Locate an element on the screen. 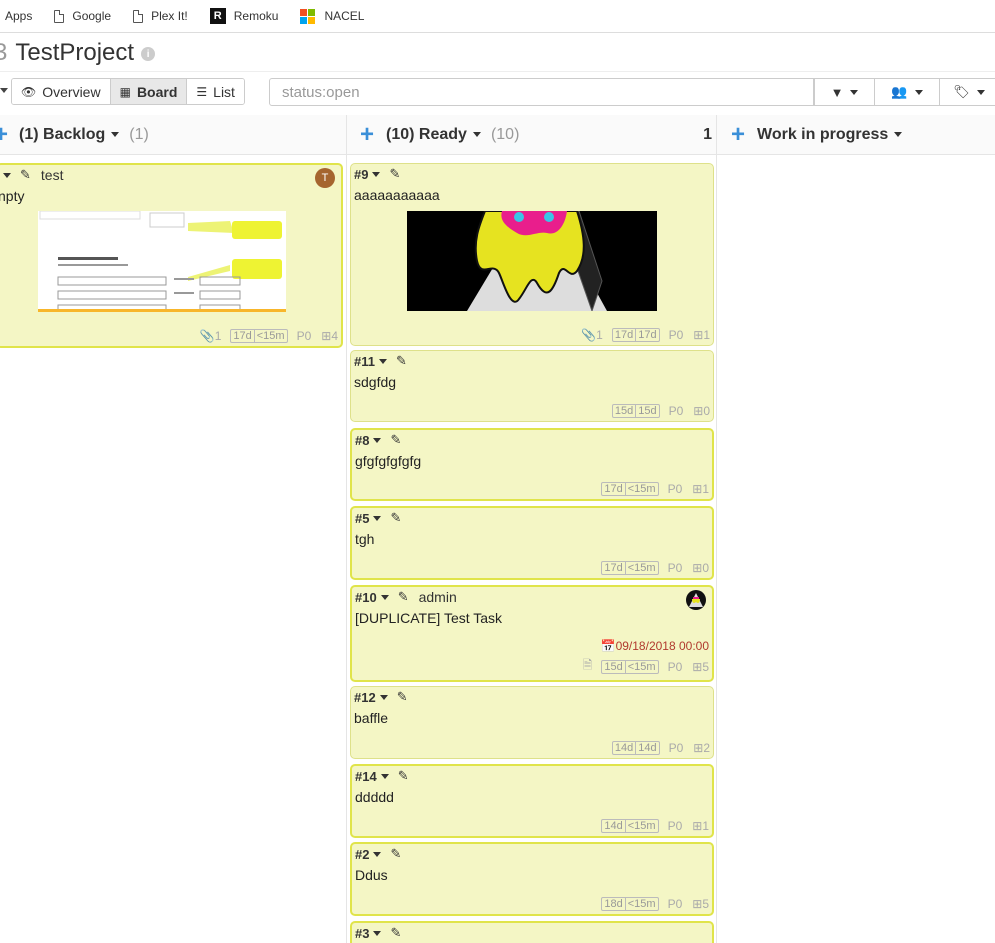 The image size is (995, 943). task-card: #8 ✎ gfgfgfgfgfg 17d <15m P0 ⊞1 is located at coordinates (532, 464).